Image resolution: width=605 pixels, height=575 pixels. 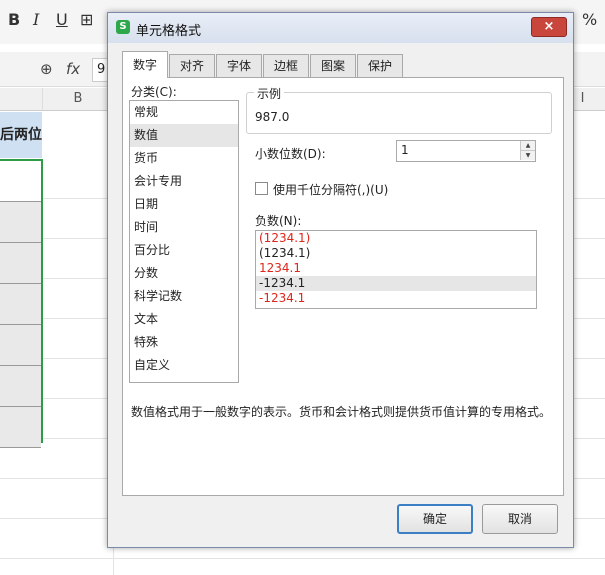 What do you see at coordinates (184, 204) in the screenshot?
I see `category-date: 日期` at bounding box center [184, 204].